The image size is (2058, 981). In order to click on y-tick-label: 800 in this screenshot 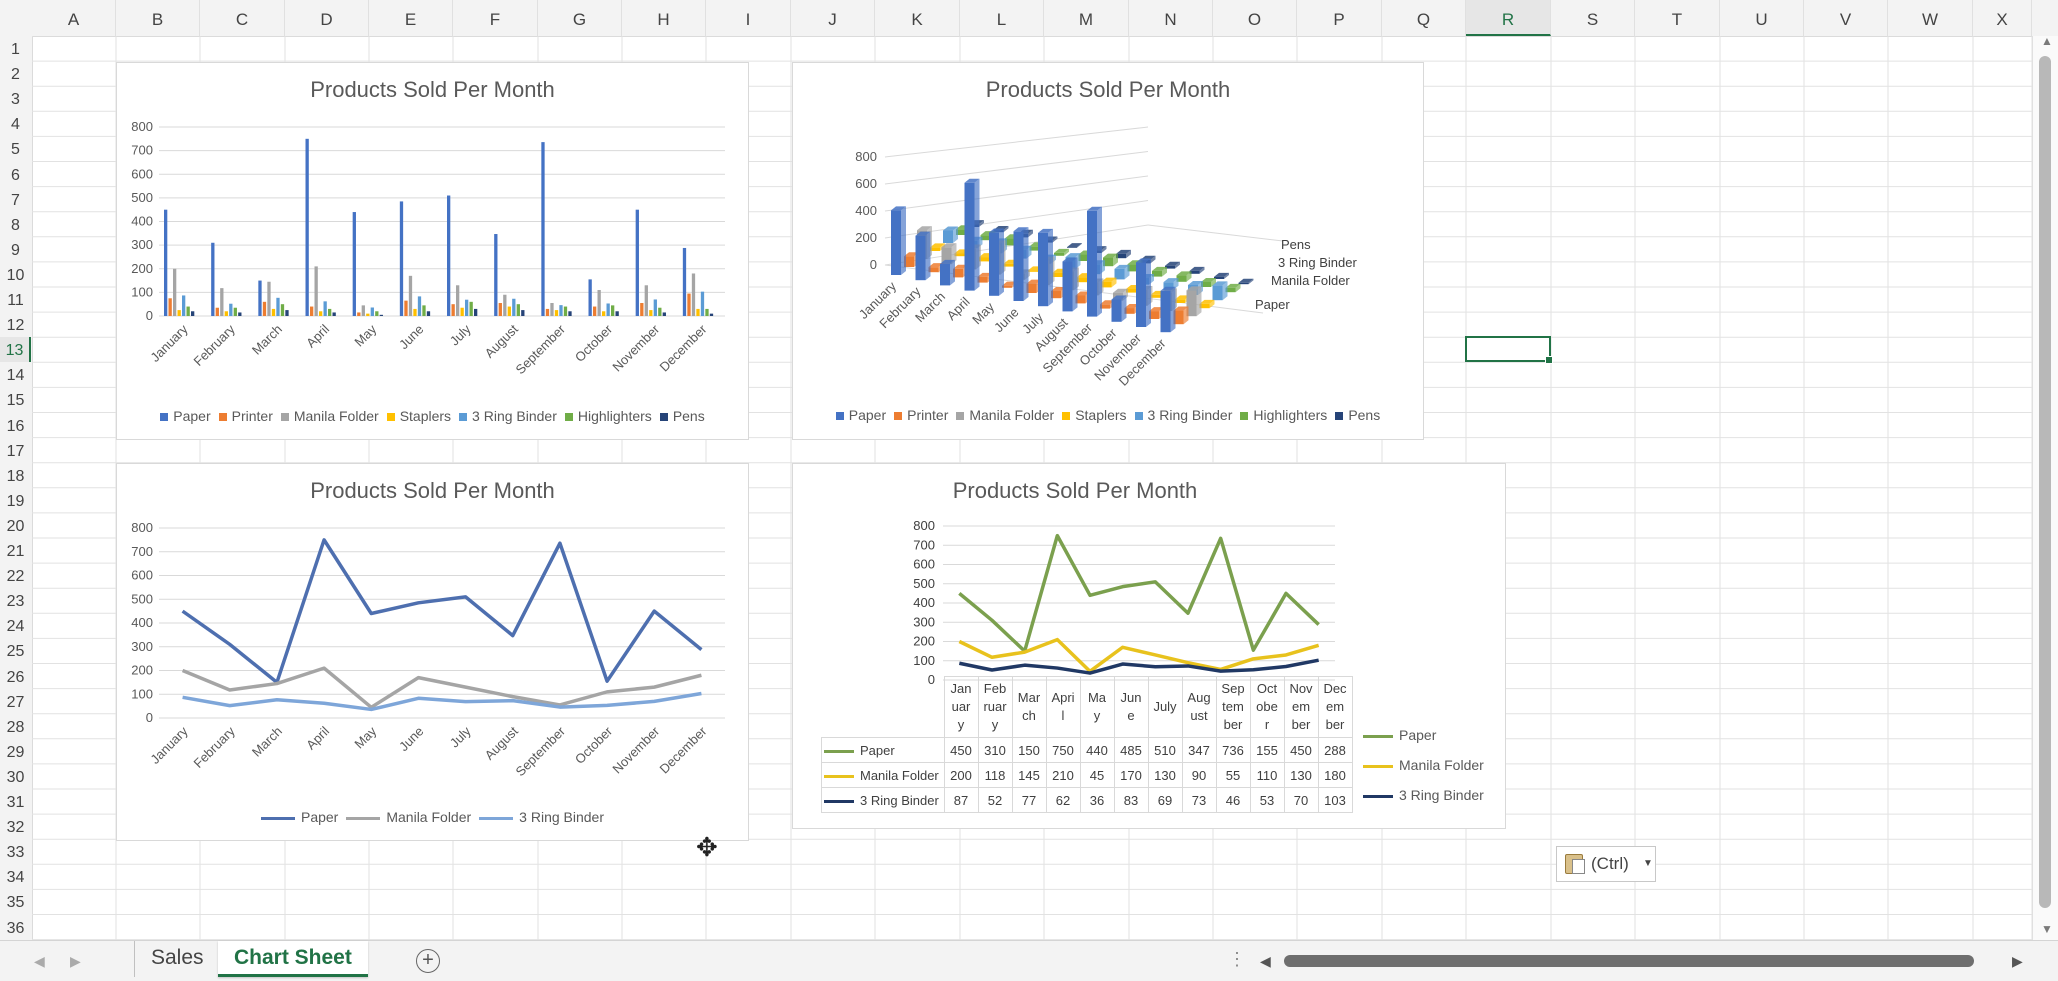, I will do `click(142, 527)`.